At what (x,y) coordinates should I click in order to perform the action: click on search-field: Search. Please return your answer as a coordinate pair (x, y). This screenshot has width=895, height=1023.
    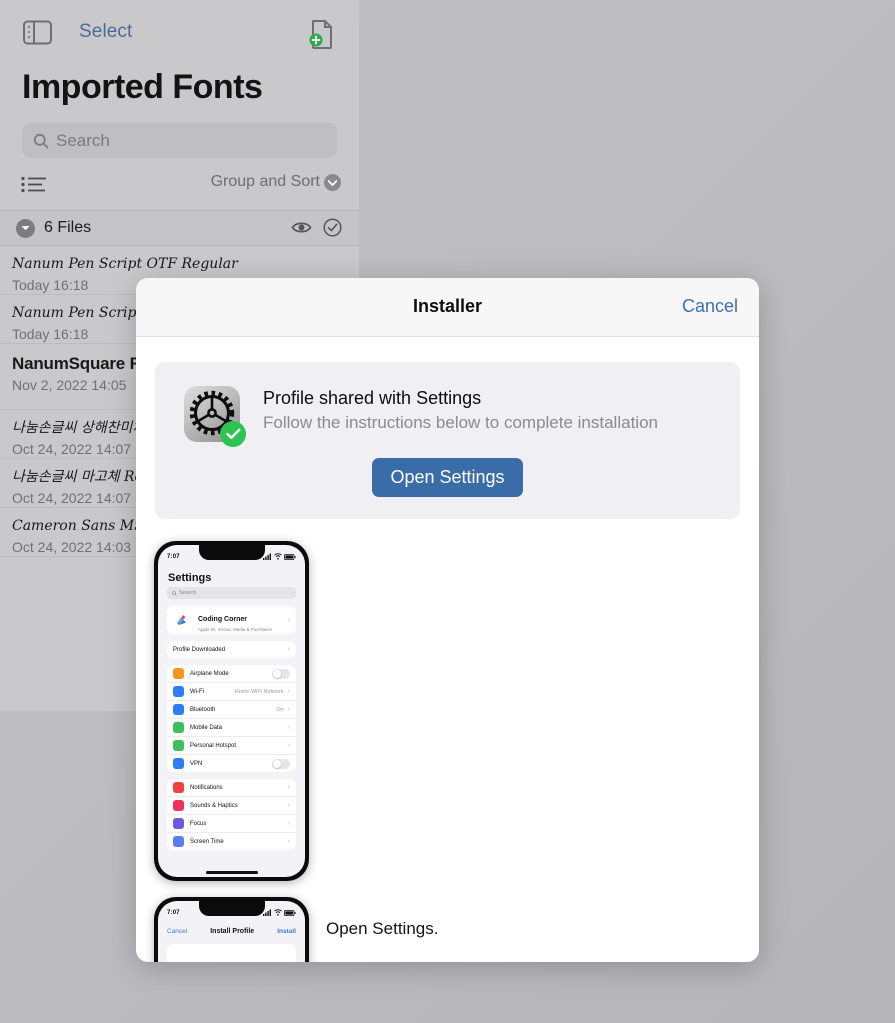
    Looking at the image, I should click on (179, 140).